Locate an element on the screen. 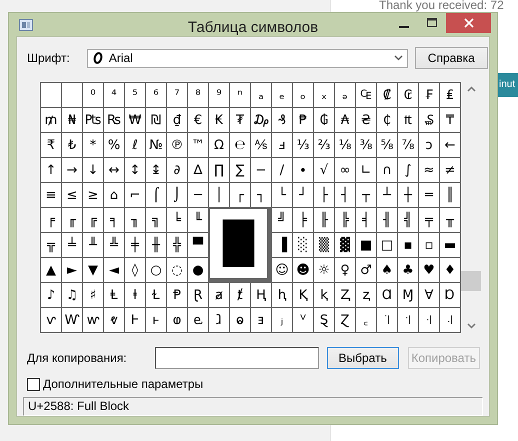 This screenshot has height=441, width=518. symbol-cell: ≈ is located at coordinates (429, 170).